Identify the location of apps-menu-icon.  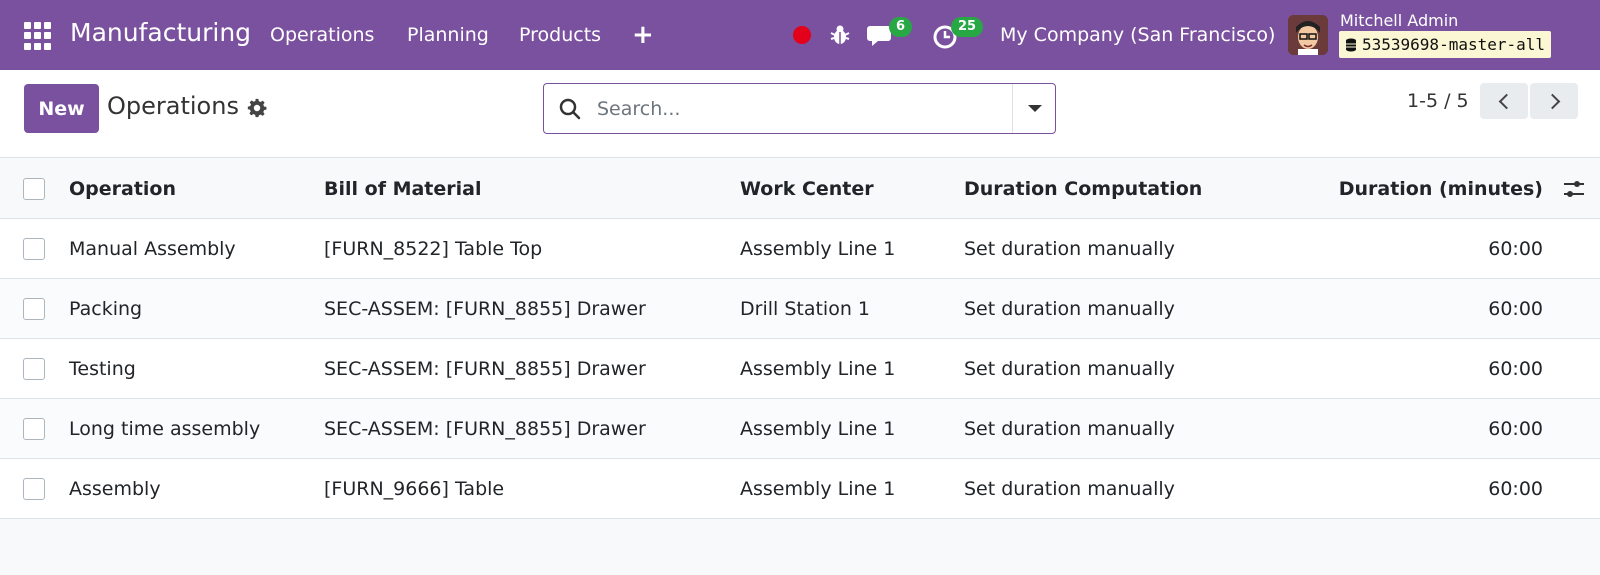
(38, 36).